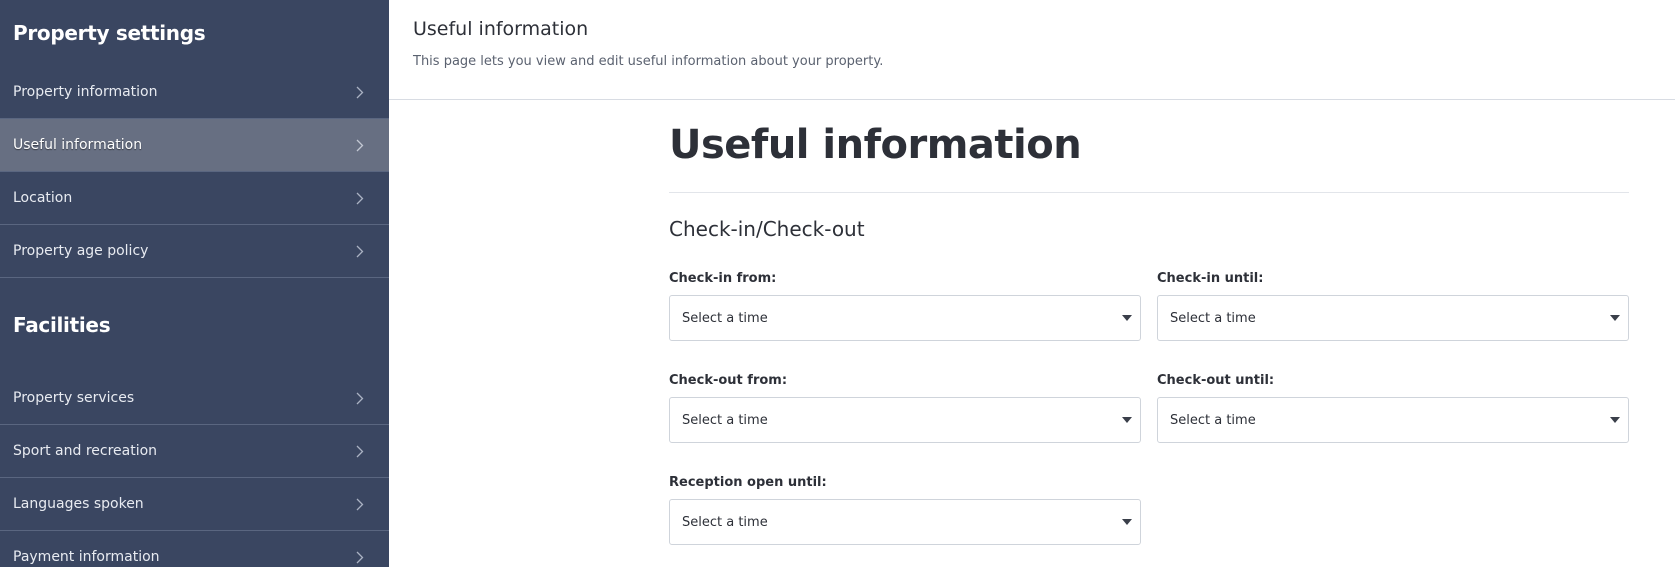 The image size is (1675, 567). I want to click on sidebar-item-useful-information: Useful information, so click(194, 145).